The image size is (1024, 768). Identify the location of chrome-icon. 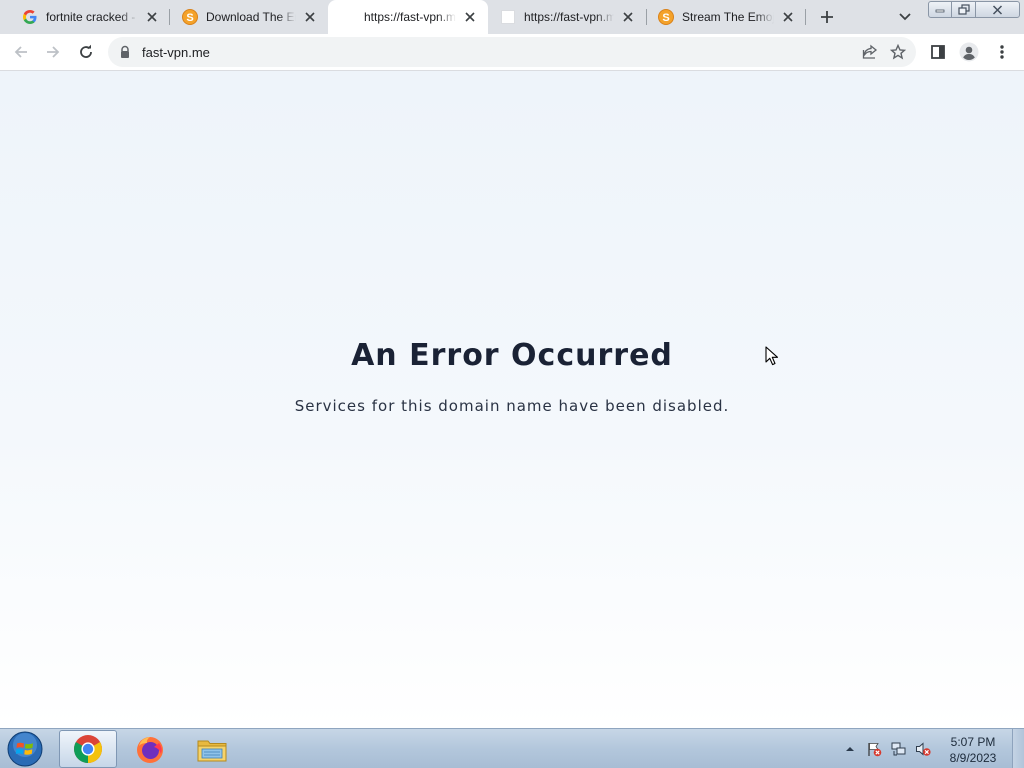
(88, 749).